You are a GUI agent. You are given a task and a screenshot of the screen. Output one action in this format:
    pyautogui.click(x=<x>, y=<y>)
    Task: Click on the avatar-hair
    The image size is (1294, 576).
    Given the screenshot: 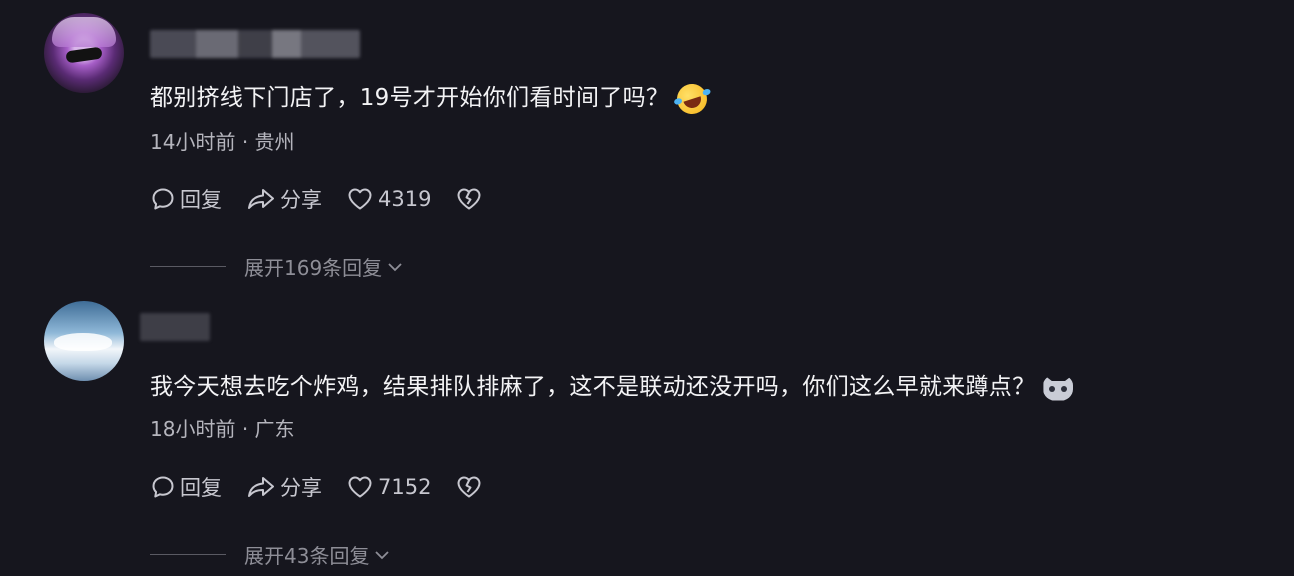 What is the action you would take?
    pyautogui.click(x=84, y=32)
    